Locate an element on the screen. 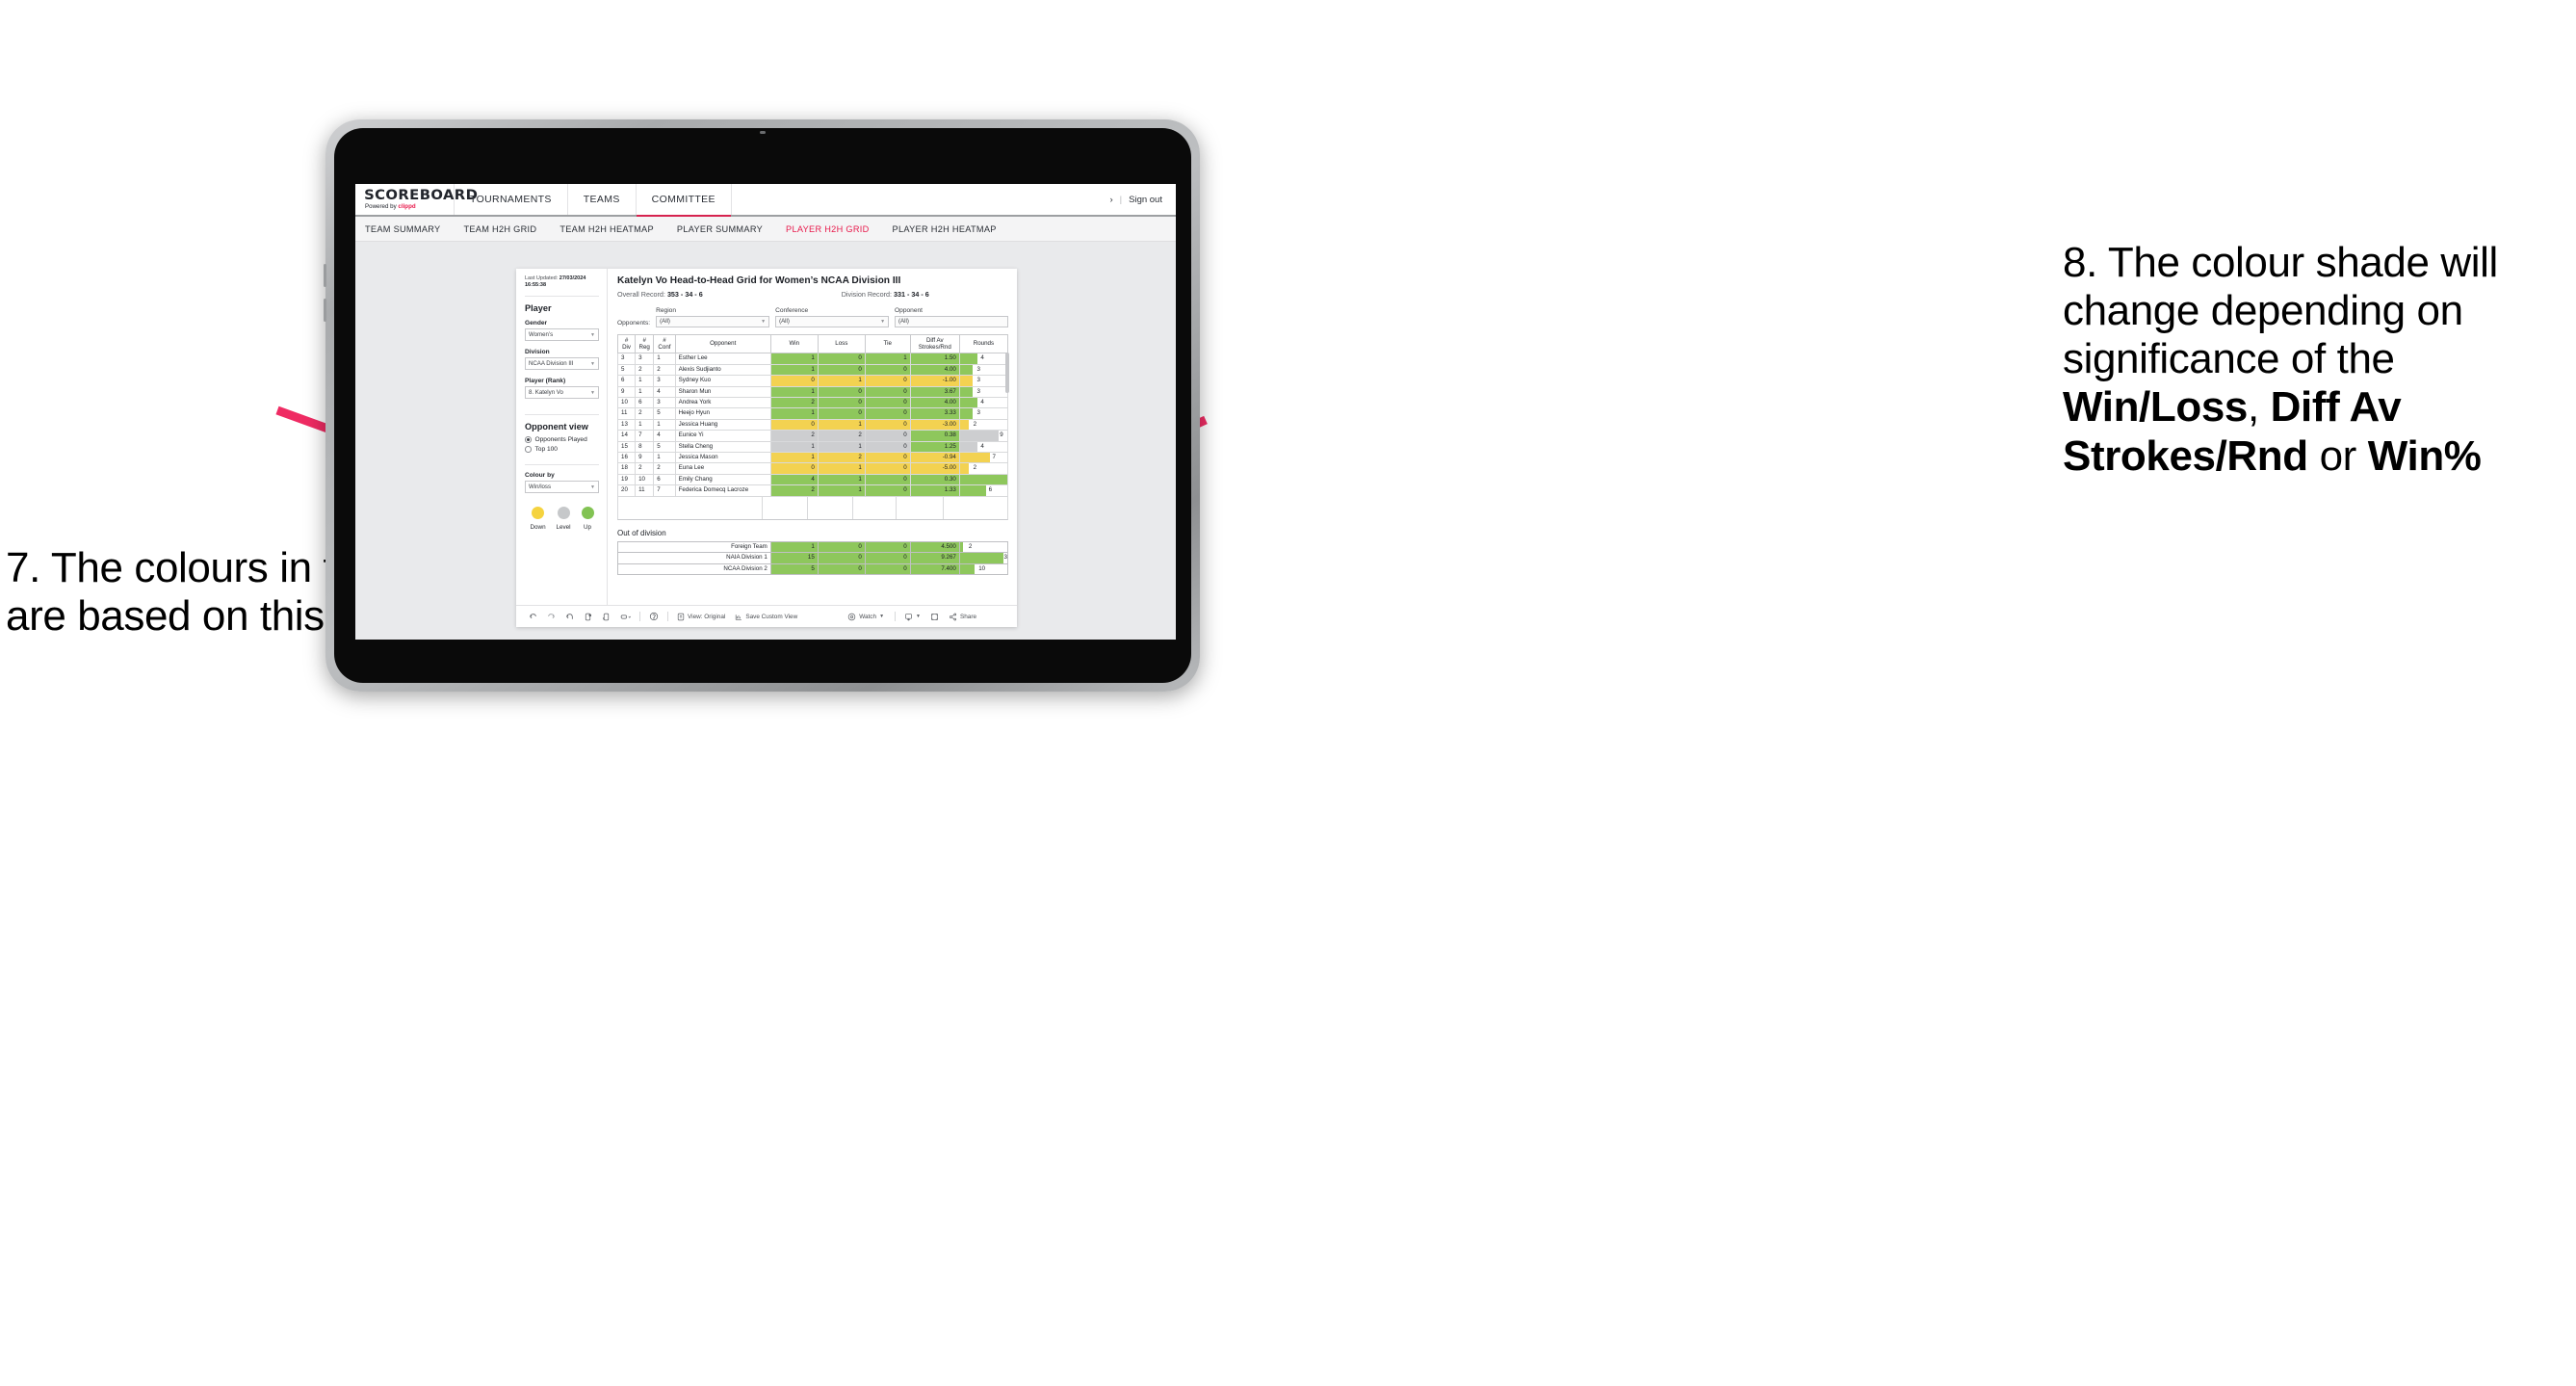 The width and height of the screenshot is (2576, 1386). cell-opponent: Euna Lee is located at coordinates (722, 468).